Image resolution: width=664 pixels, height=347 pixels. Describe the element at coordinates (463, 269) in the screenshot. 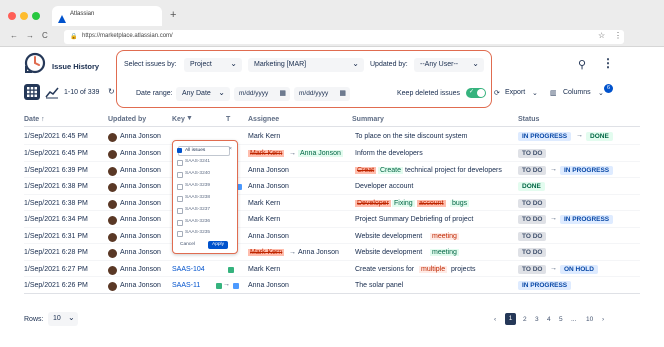

I see `row-8-summary-end: projects` at that location.